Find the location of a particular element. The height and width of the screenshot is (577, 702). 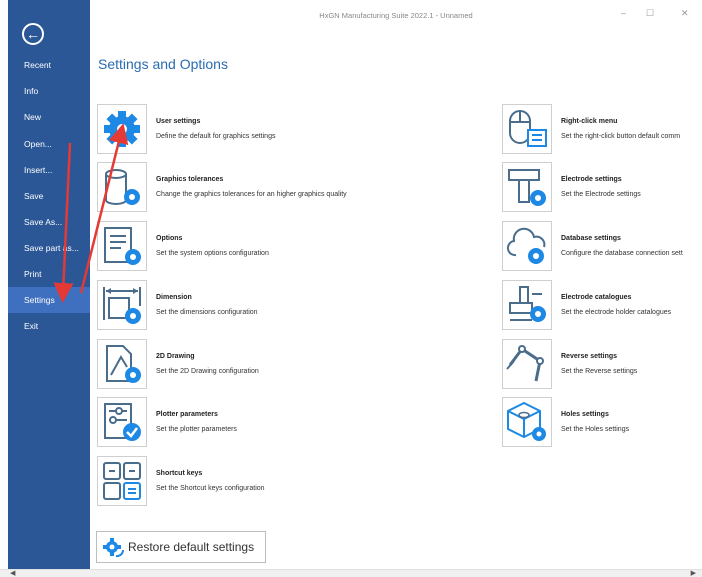

electrode-gear-icon is located at coordinates (527, 187).